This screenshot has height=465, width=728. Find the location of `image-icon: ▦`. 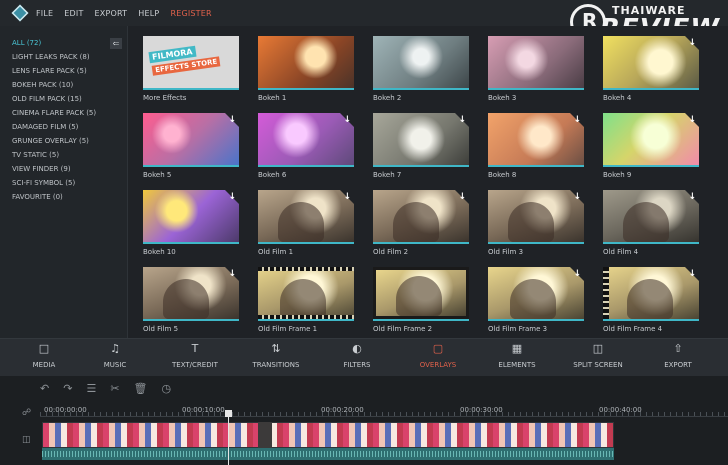

image-icon: ▦ is located at coordinates (517, 348).